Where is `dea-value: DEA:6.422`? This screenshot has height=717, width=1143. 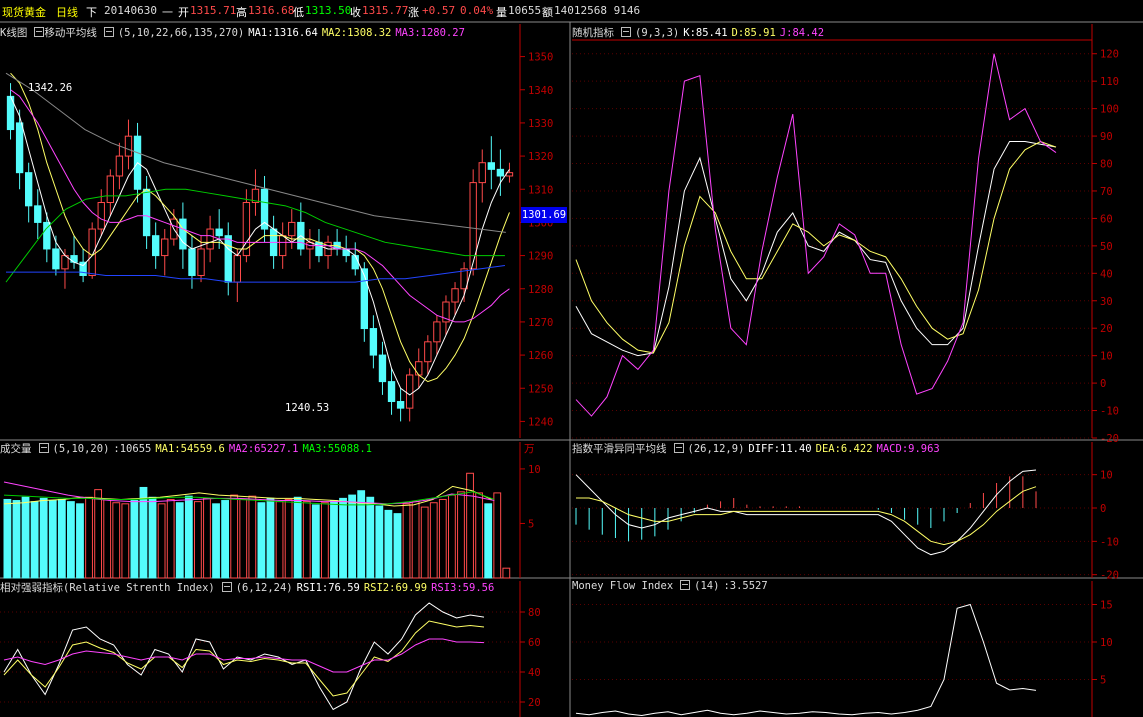 dea-value: DEA:6.422 is located at coordinates (844, 449).